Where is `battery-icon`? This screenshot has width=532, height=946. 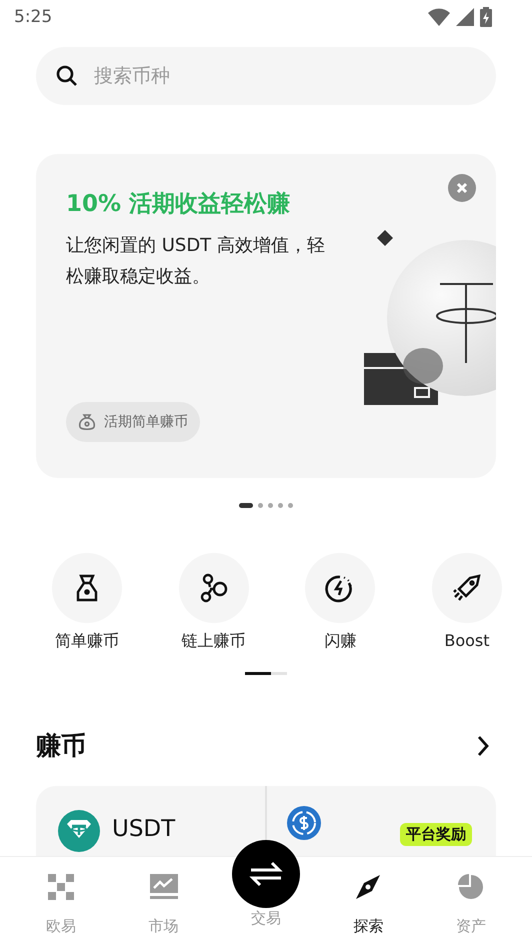 battery-icon is located at coordinates (486, 17).